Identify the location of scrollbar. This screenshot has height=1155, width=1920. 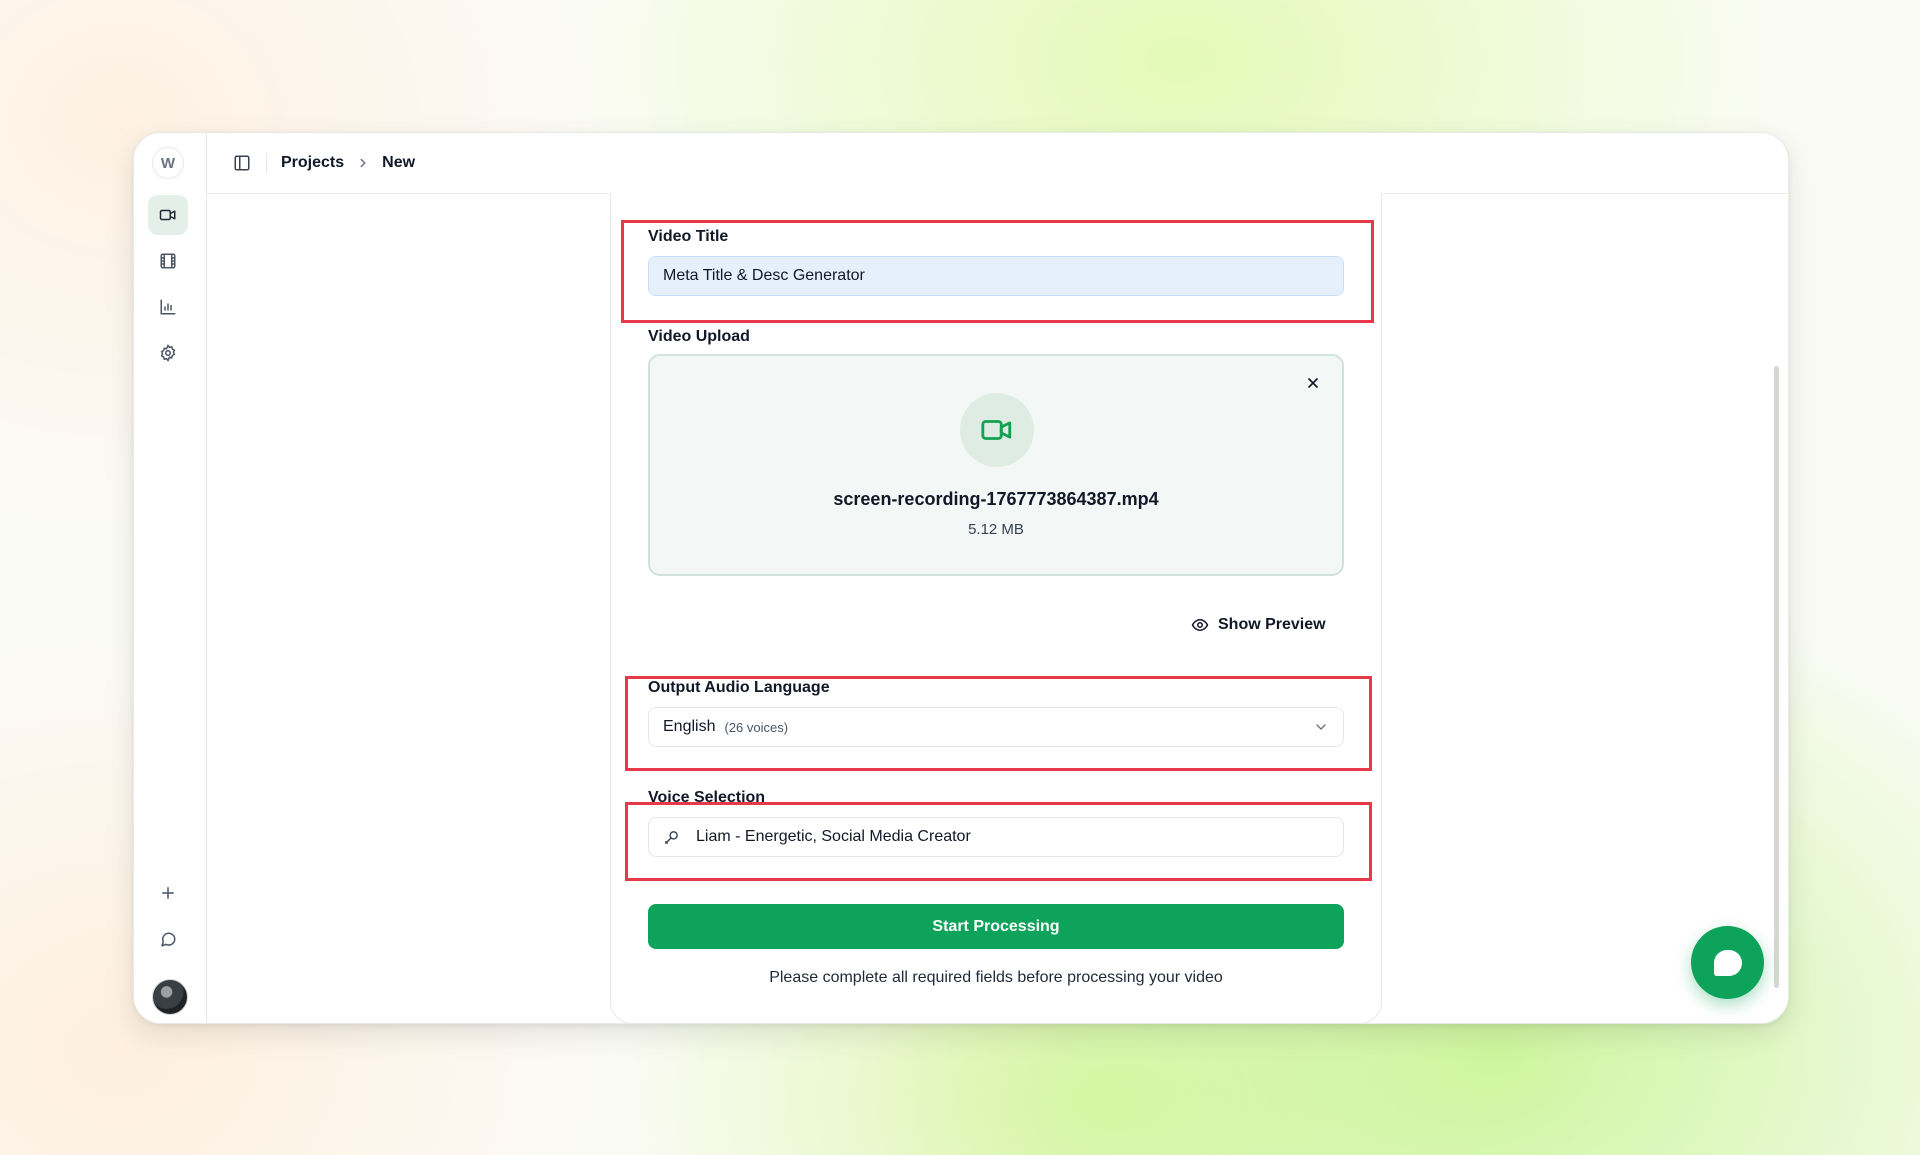
(1776, 677).